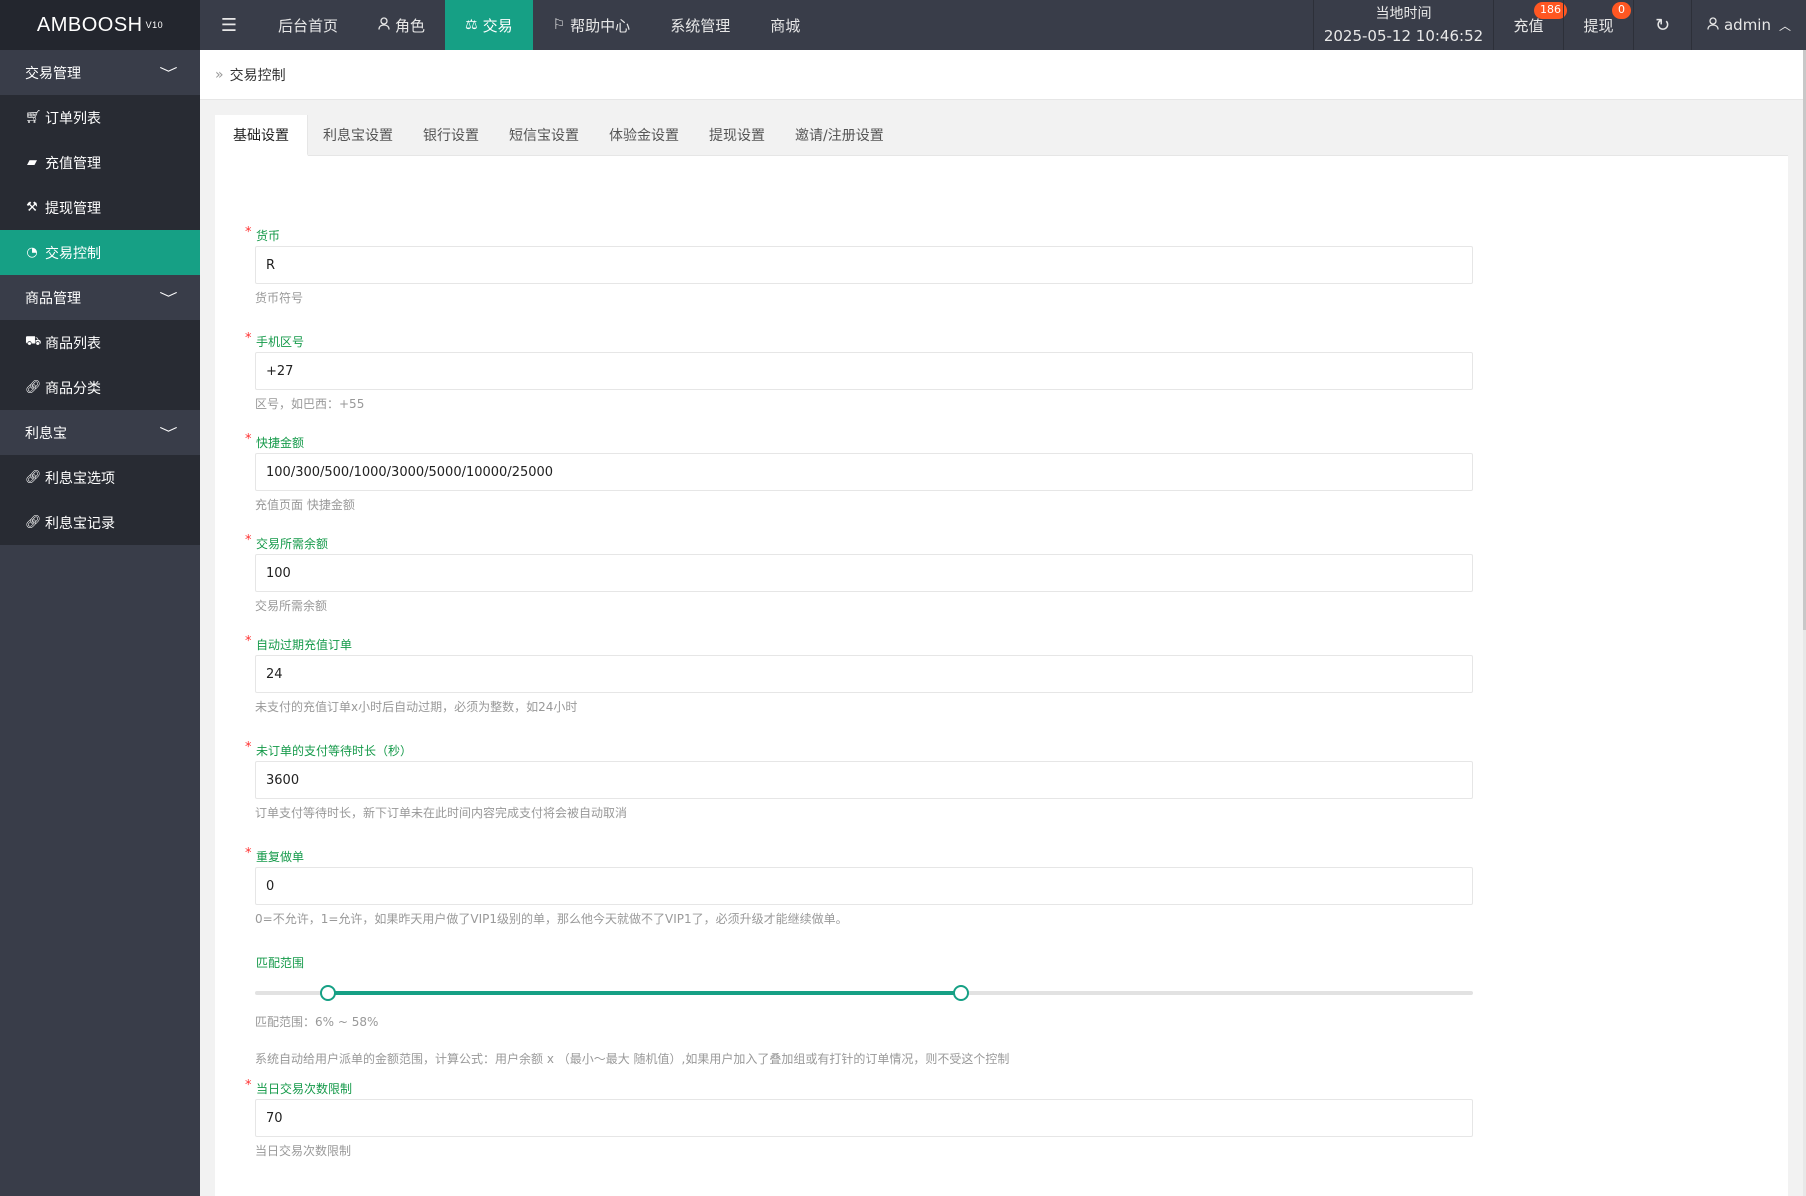 This screenshot has height=1196, width=1806. I want to click on label-text: 匹配范围, so click(280, 963).